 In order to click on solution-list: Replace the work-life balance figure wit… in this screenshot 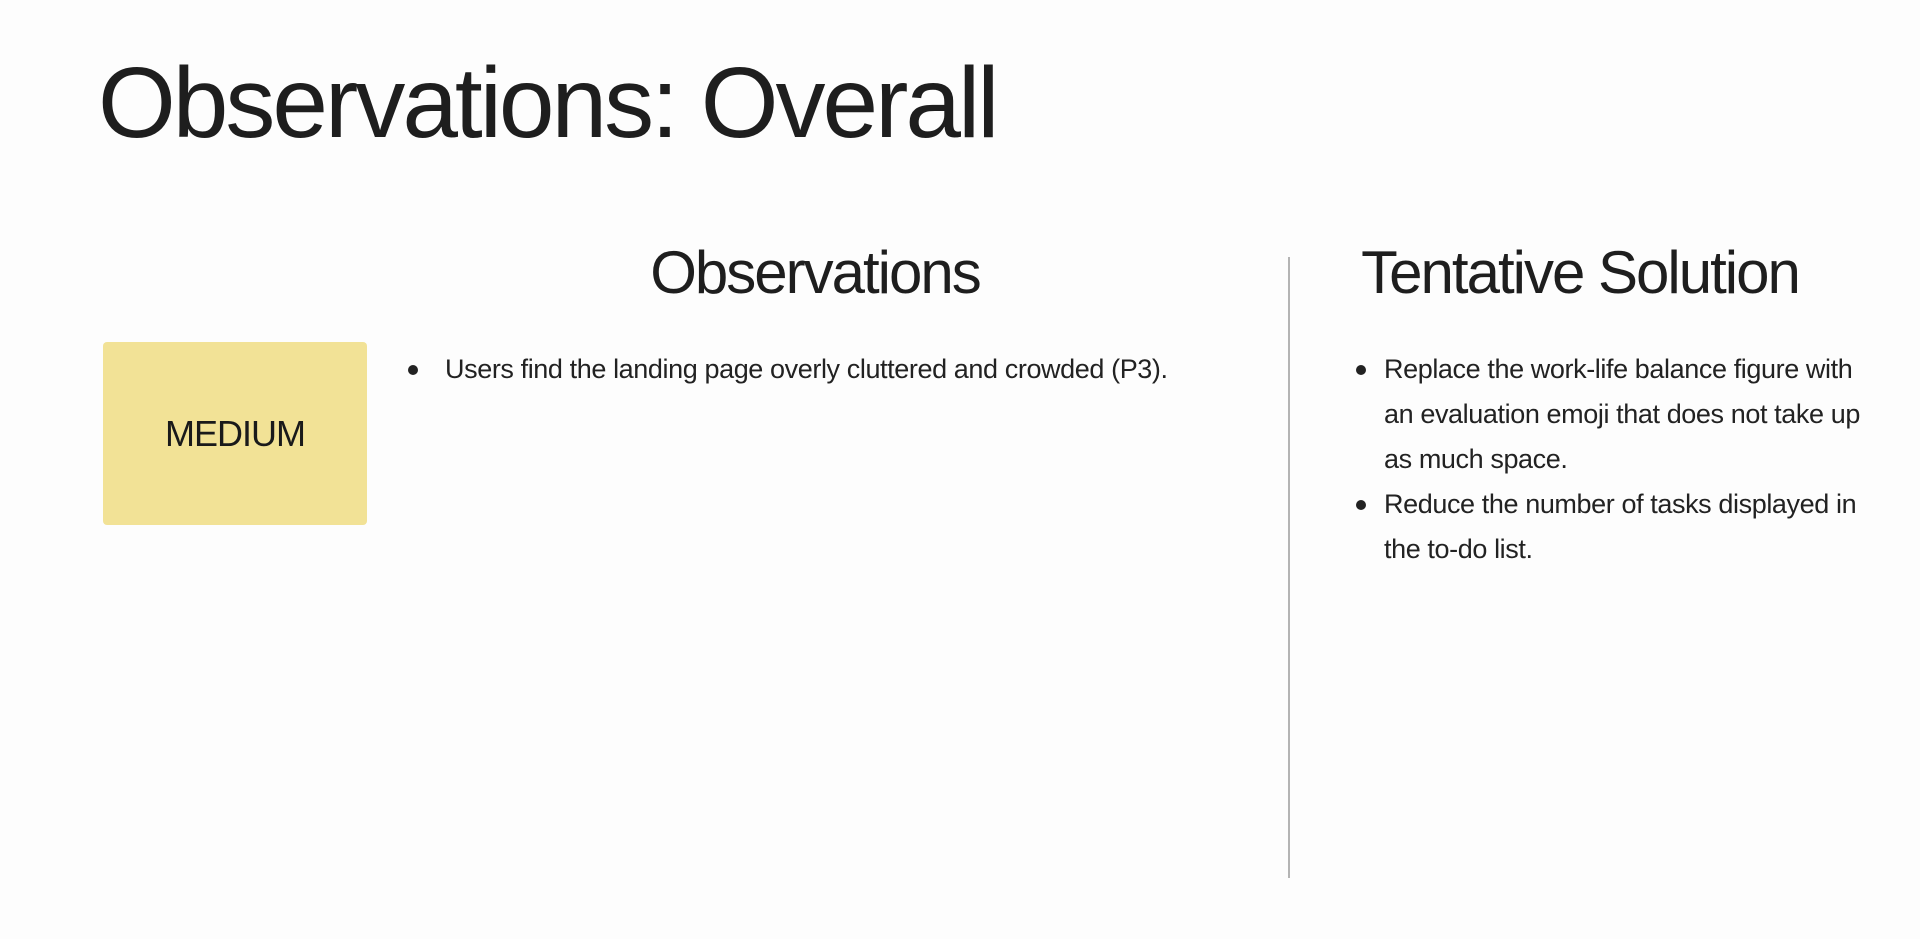, I will do `click(1616, 459)`.